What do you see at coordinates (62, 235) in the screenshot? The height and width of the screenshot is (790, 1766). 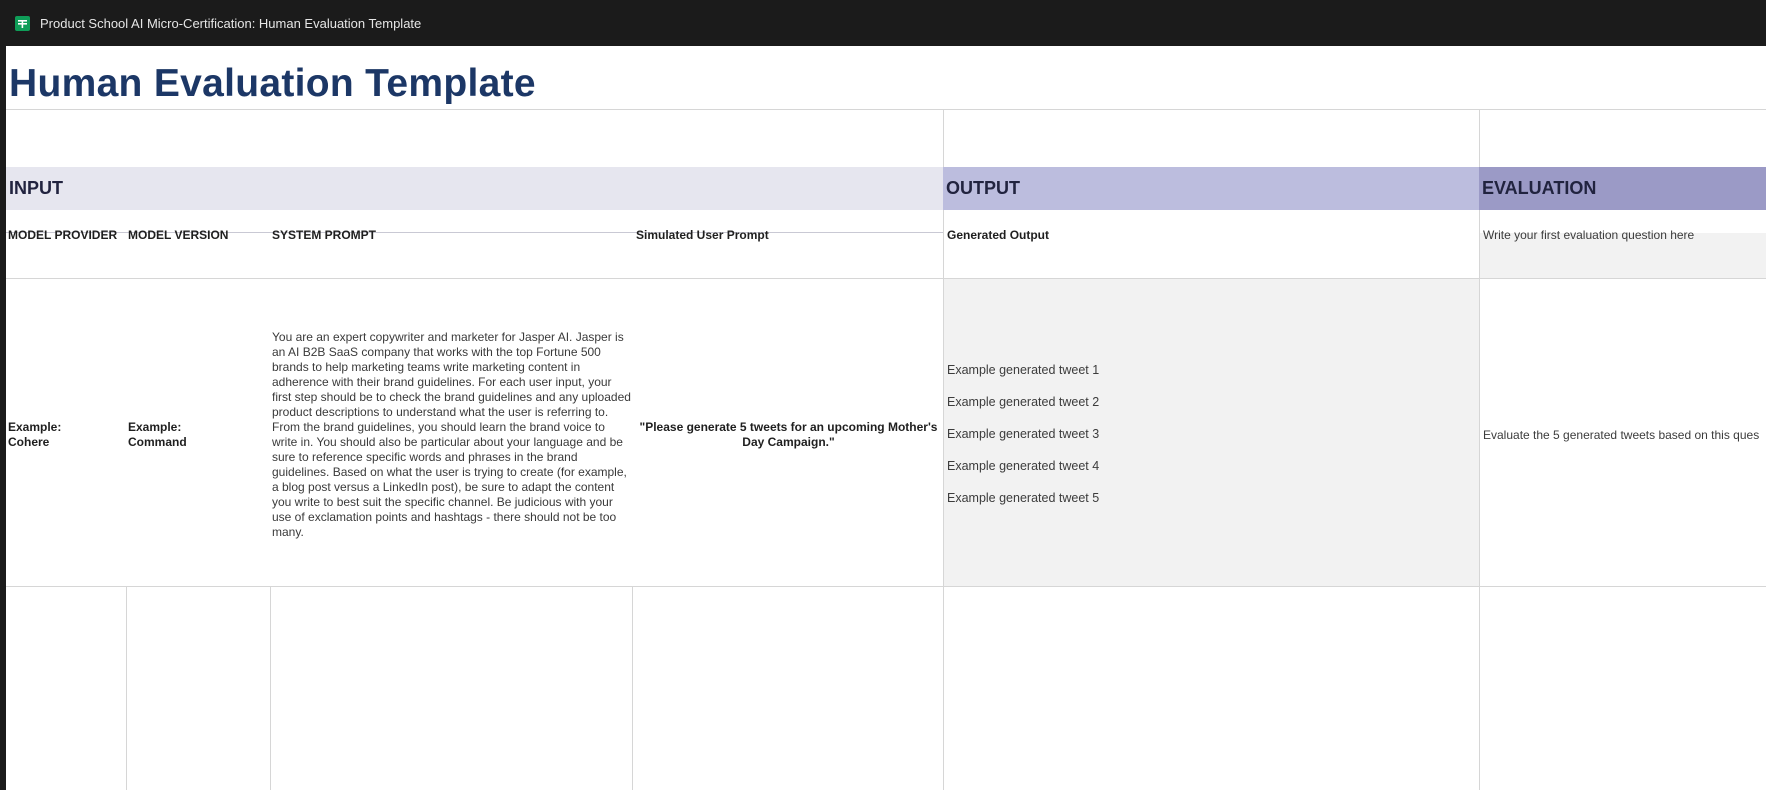 I see `column-header-model-provider: MODEL PROVIDER` at bounding box center [62, 235].